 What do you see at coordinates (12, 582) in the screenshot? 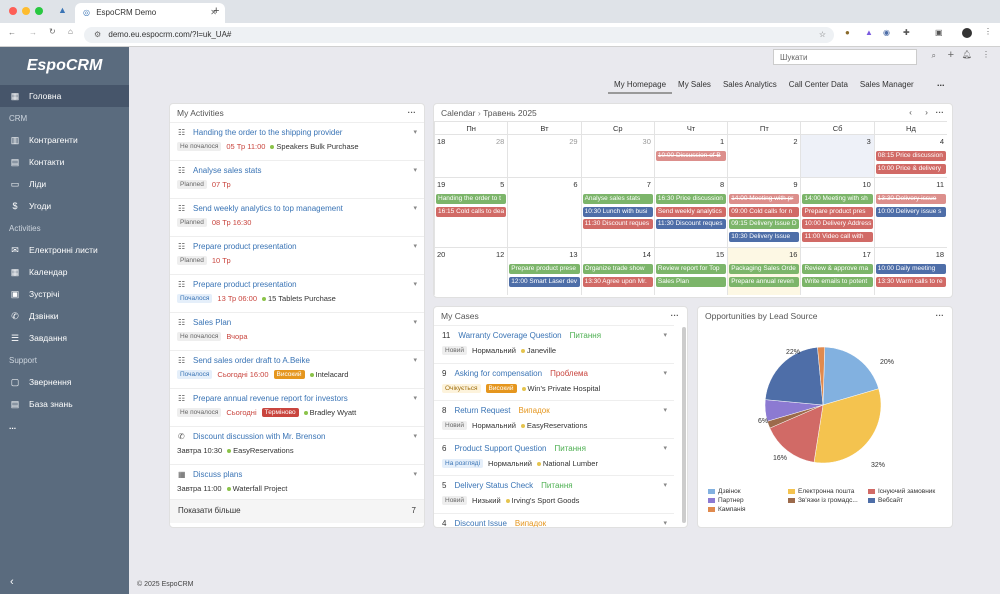
I see `collapse-sidebar-icon: ‹` at bounding box center [12, 582].